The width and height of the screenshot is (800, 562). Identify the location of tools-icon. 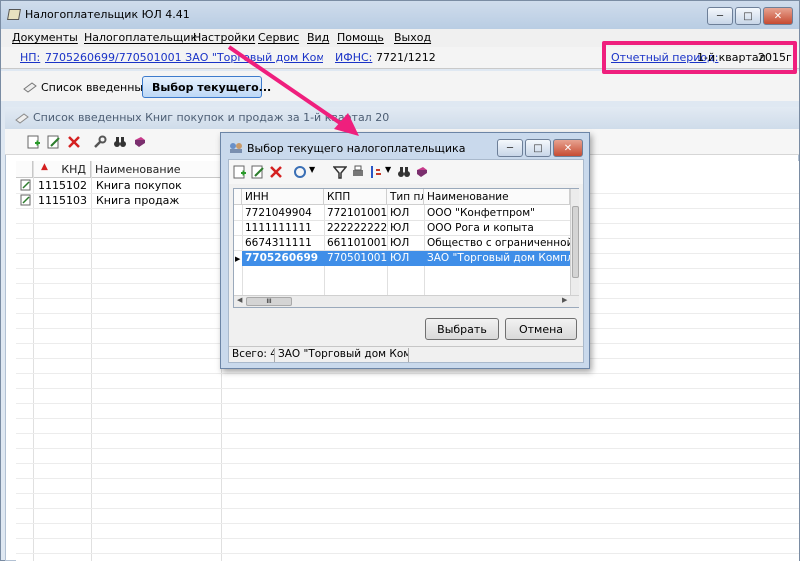
(100, 142).